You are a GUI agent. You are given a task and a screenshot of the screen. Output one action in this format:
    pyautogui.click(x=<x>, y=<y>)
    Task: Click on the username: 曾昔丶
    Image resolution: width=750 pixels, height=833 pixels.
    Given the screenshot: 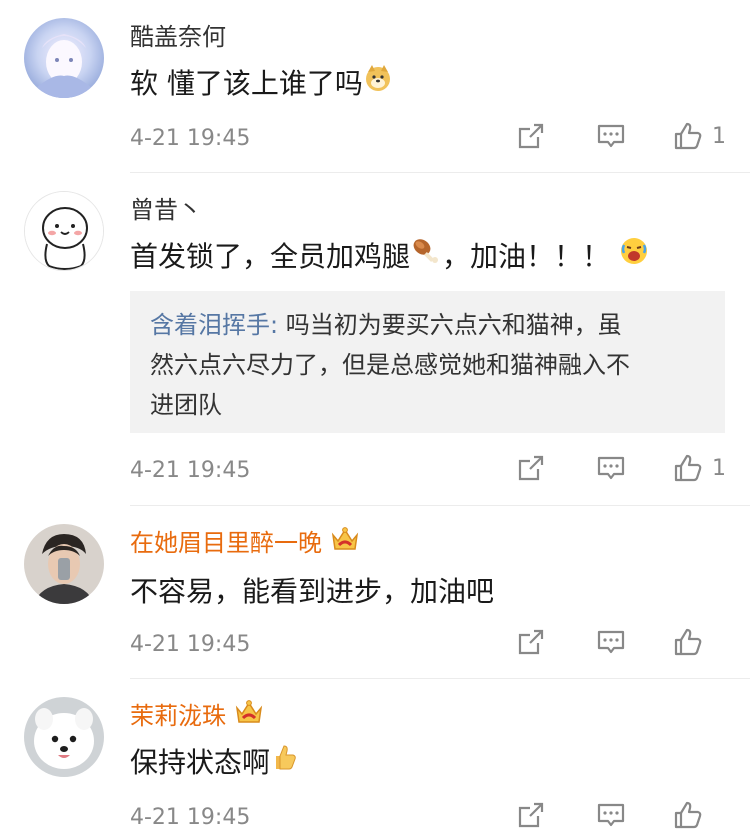 What is the action you would take?
    pyautogui.click(x=166, y=210)
    